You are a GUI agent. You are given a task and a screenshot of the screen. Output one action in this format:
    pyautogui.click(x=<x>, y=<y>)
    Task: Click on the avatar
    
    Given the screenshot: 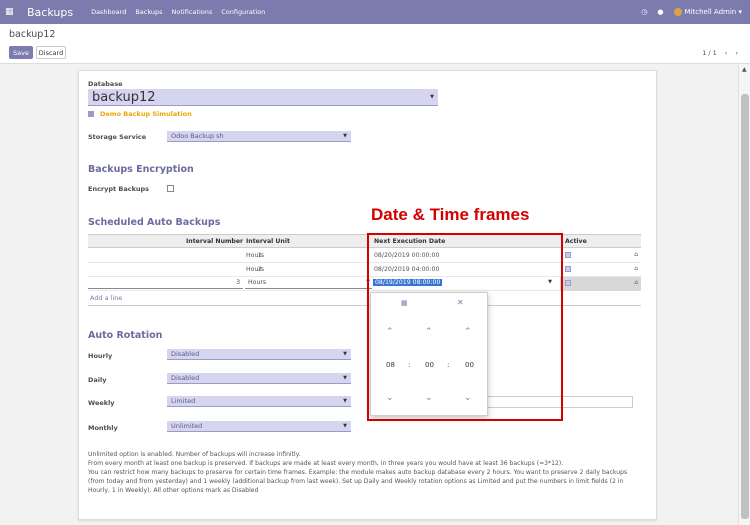 What is the action you would take?
    pyautogui.click(x=677, y=12)
    